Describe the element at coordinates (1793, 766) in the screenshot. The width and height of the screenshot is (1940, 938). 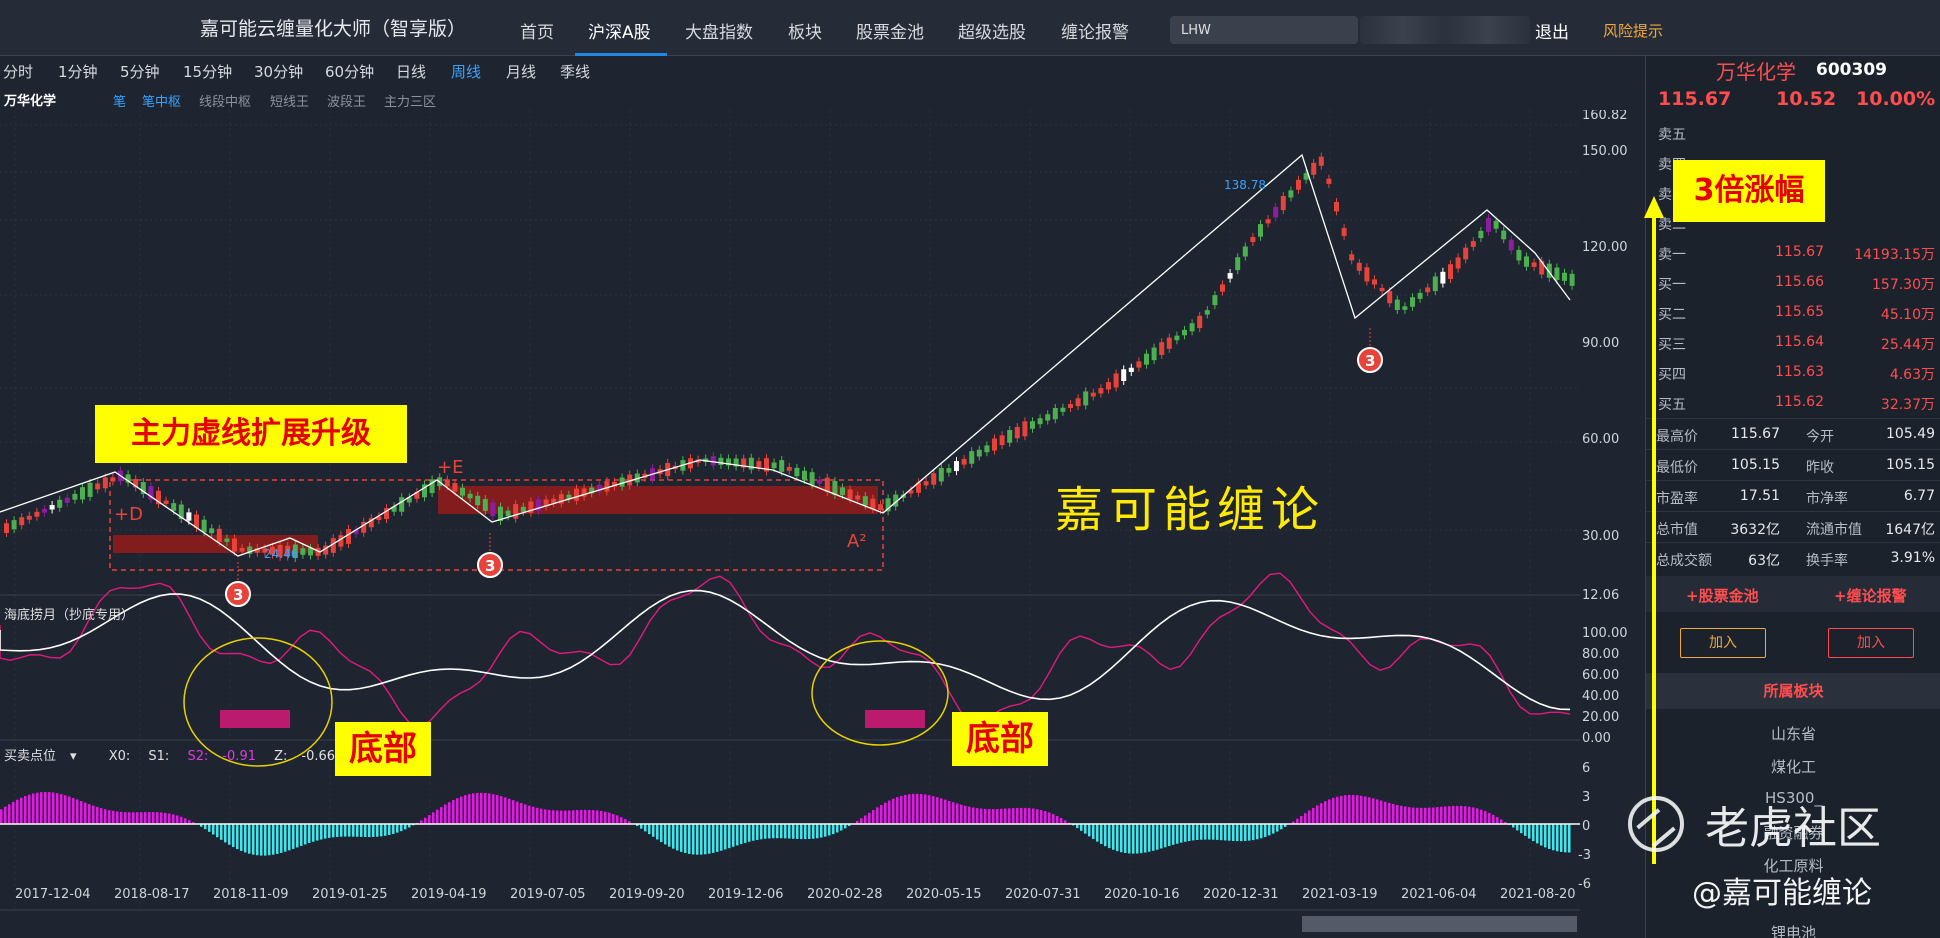
I see `sector-item: 煤化工` at that location.